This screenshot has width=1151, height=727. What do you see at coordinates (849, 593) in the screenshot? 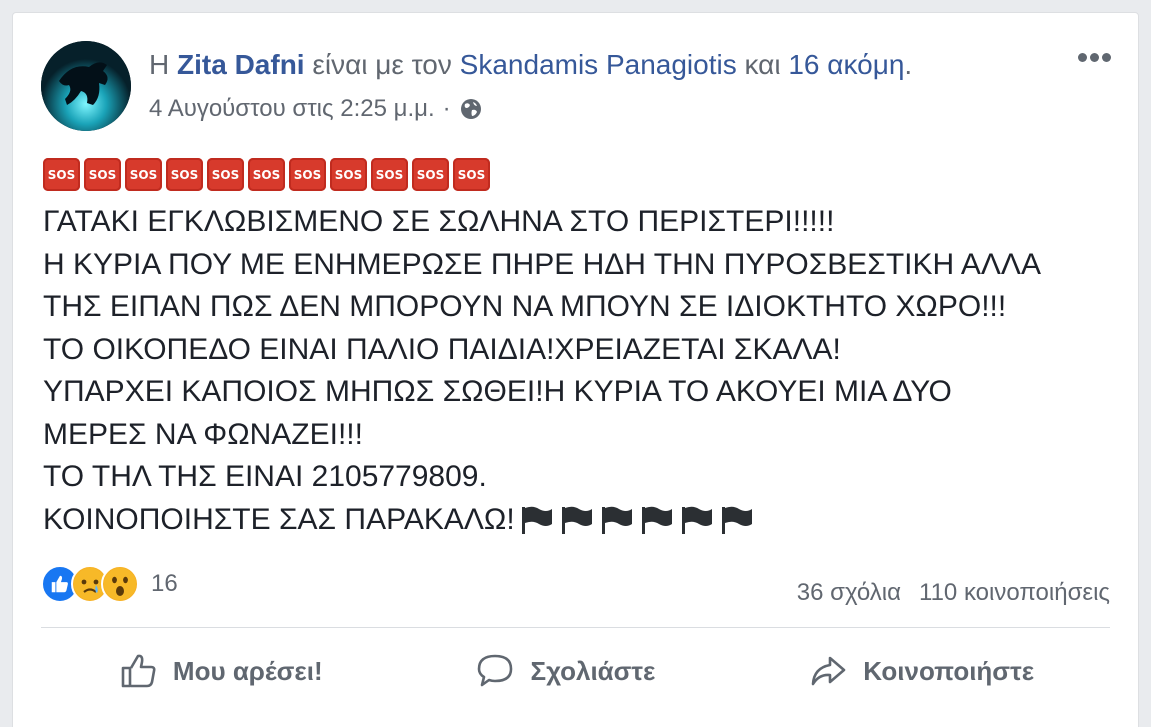
I see `comments-count-link: 36 σχόλια` at bounding box center [849, 593].